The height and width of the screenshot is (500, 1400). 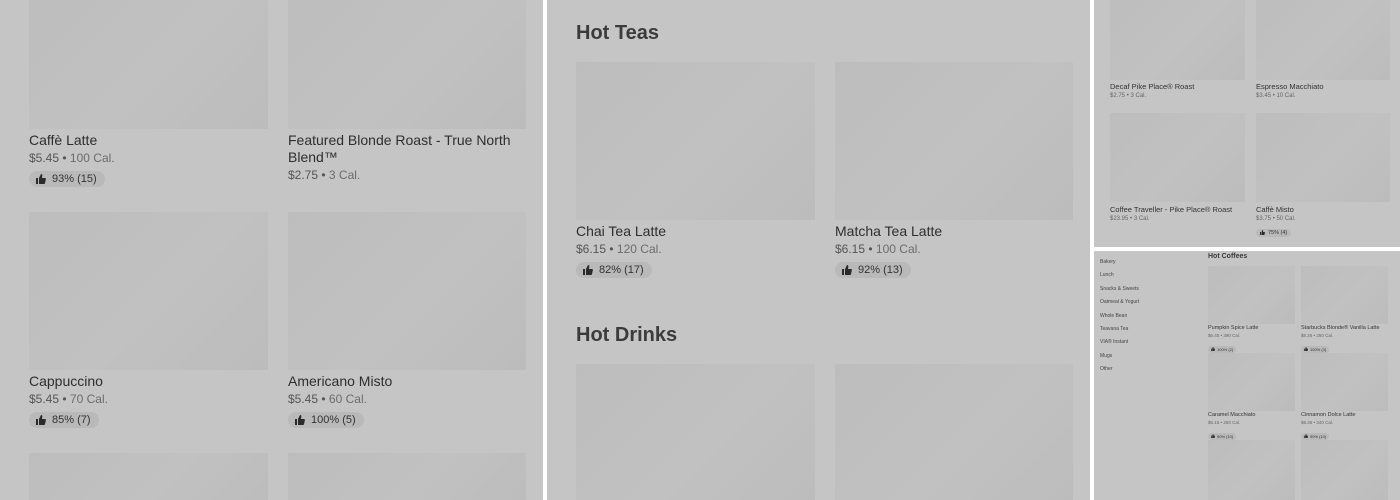 I want to click on rating-badge: 92% (13), so click(x=873, y=270).